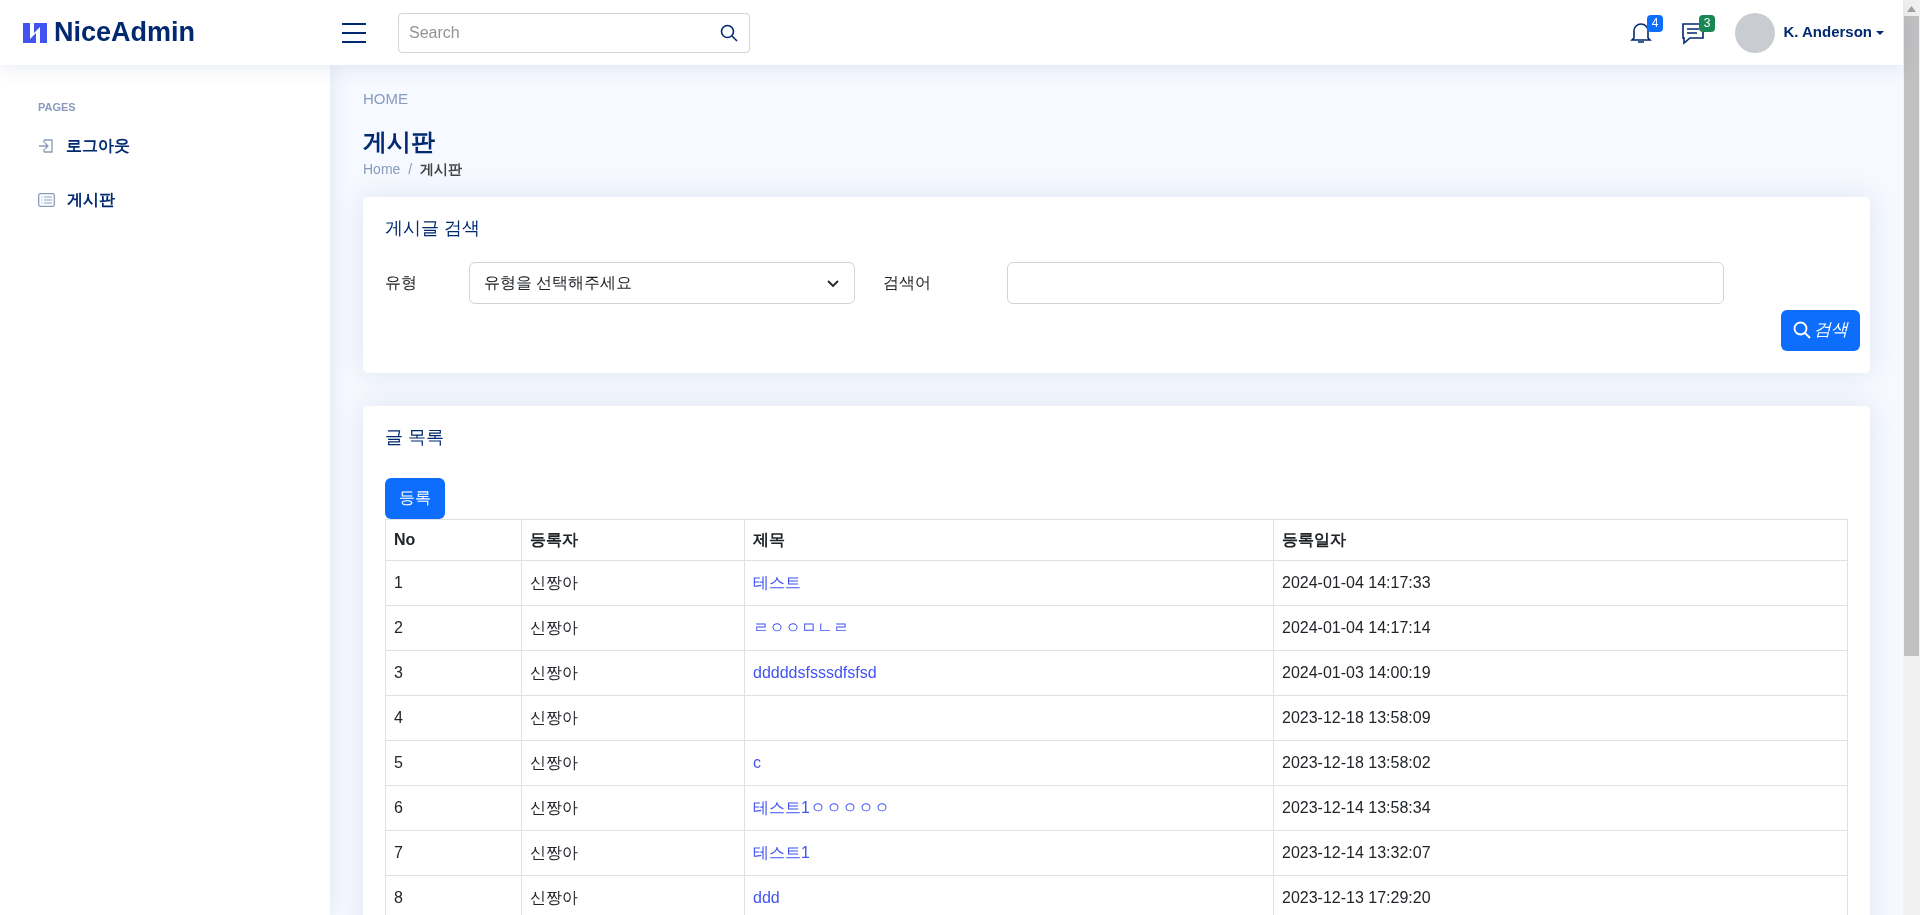  Describe the element at coordinates (1560, 627) in the screenshot. I see `date-cell: 2024-01-04 14:17:14` at that location.